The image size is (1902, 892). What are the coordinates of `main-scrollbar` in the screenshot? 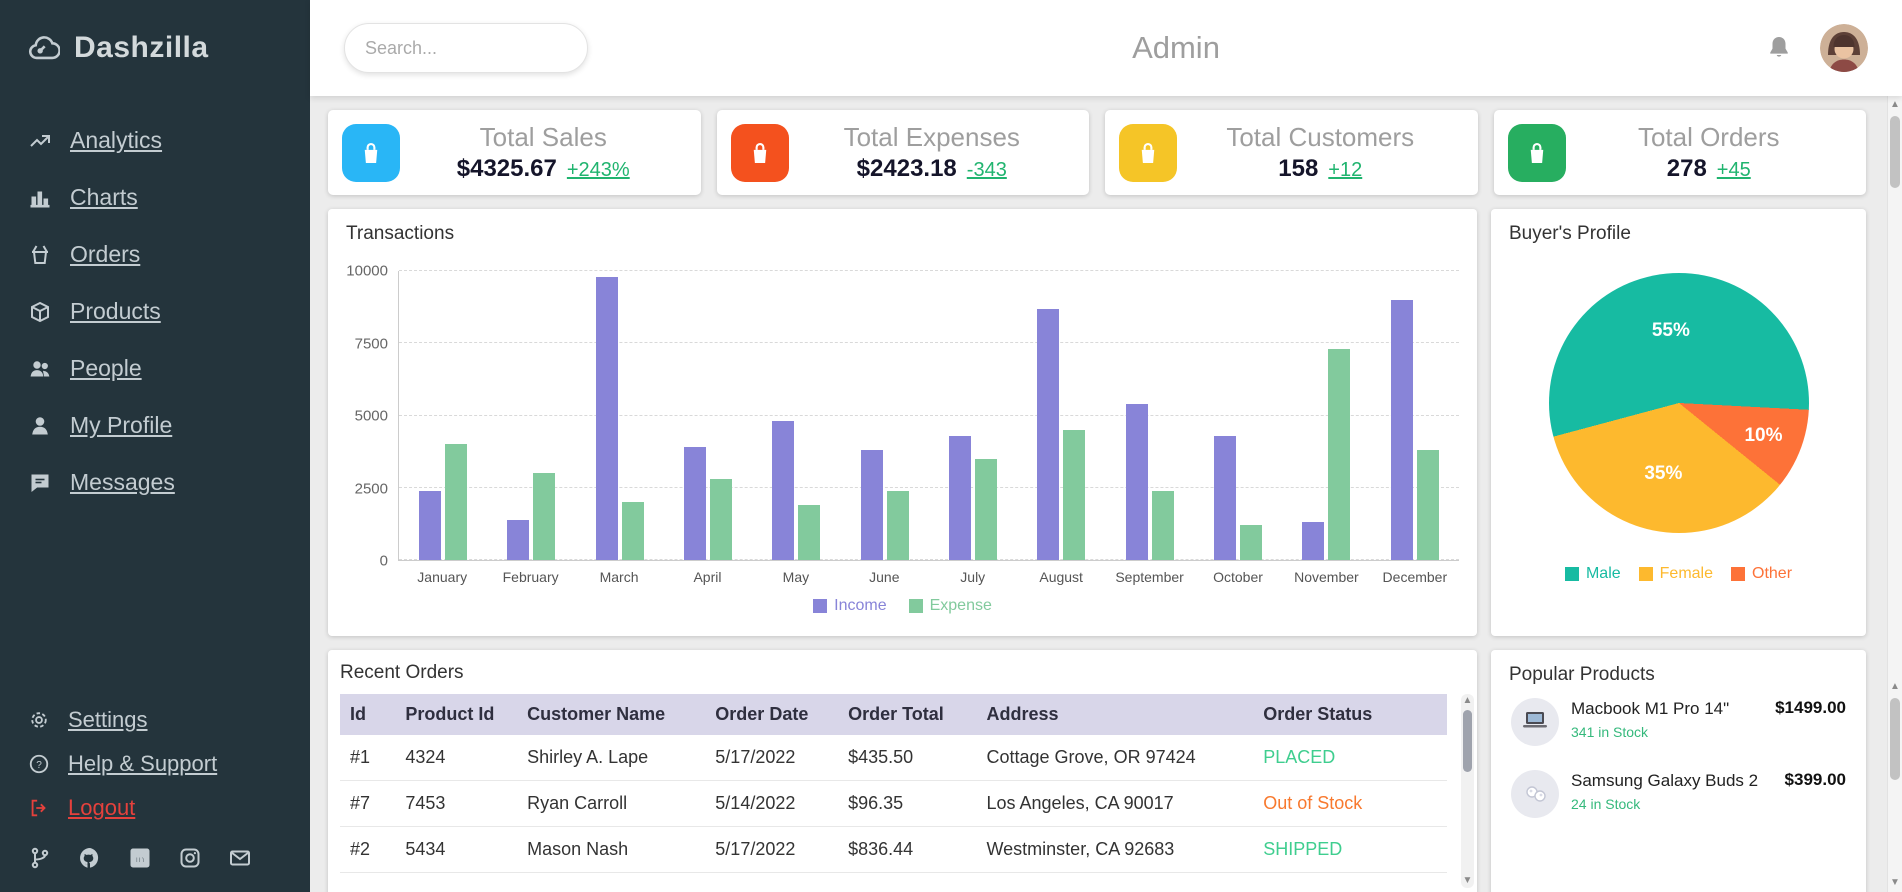 It's located at (1894, 494).